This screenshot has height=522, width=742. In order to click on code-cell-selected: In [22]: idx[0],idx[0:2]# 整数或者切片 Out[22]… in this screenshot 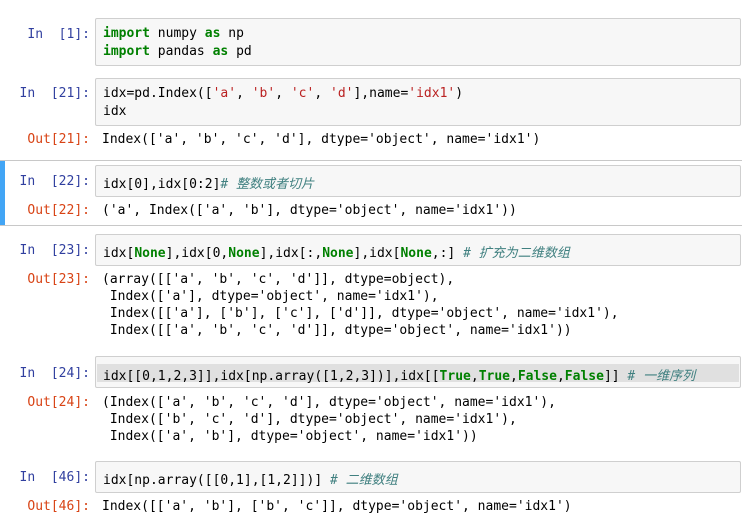, I will do `click(371, 193)`.